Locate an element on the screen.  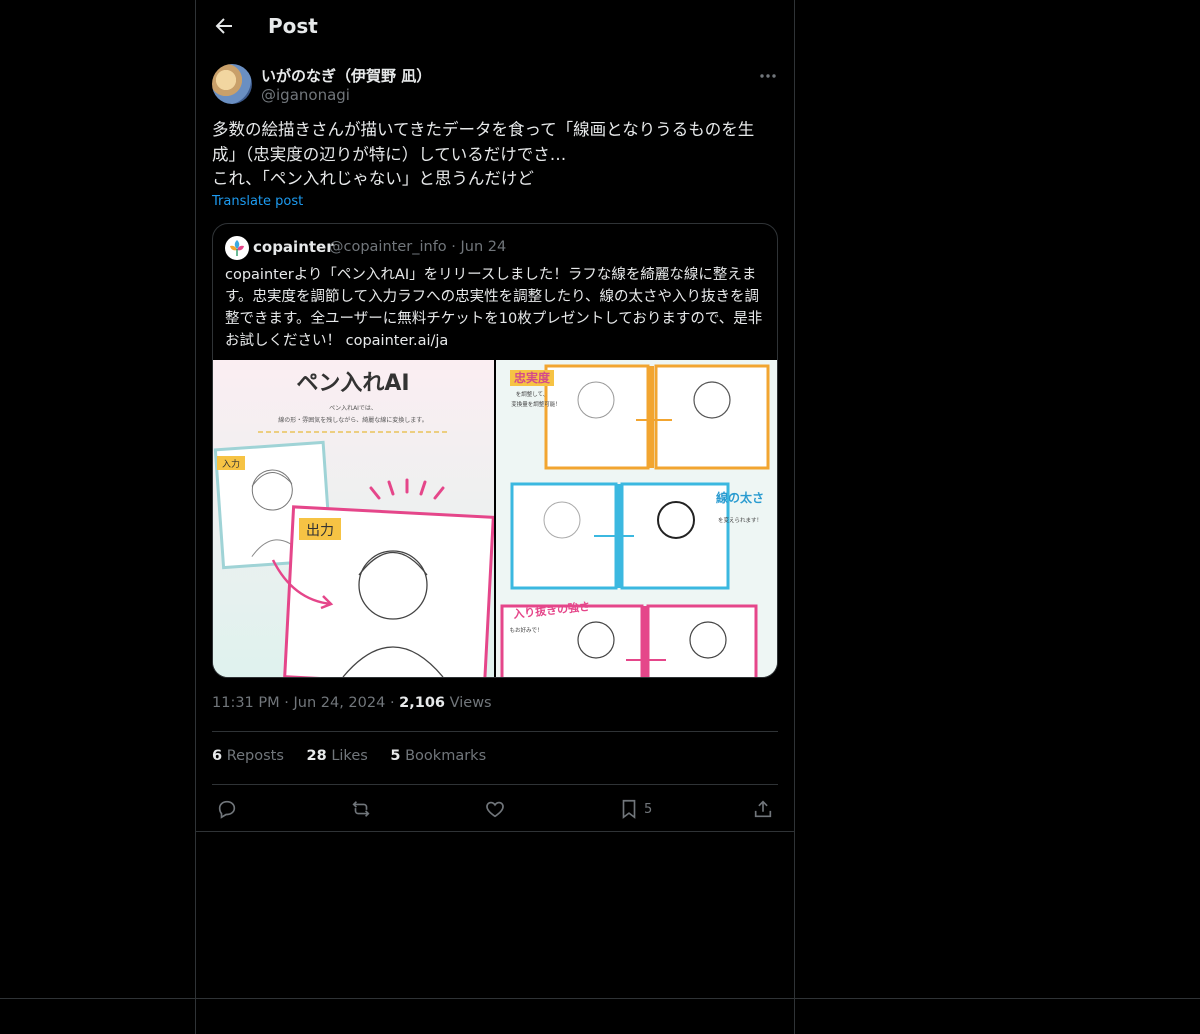
translate-post-link: Translate post is located at coordinates (257, 201).